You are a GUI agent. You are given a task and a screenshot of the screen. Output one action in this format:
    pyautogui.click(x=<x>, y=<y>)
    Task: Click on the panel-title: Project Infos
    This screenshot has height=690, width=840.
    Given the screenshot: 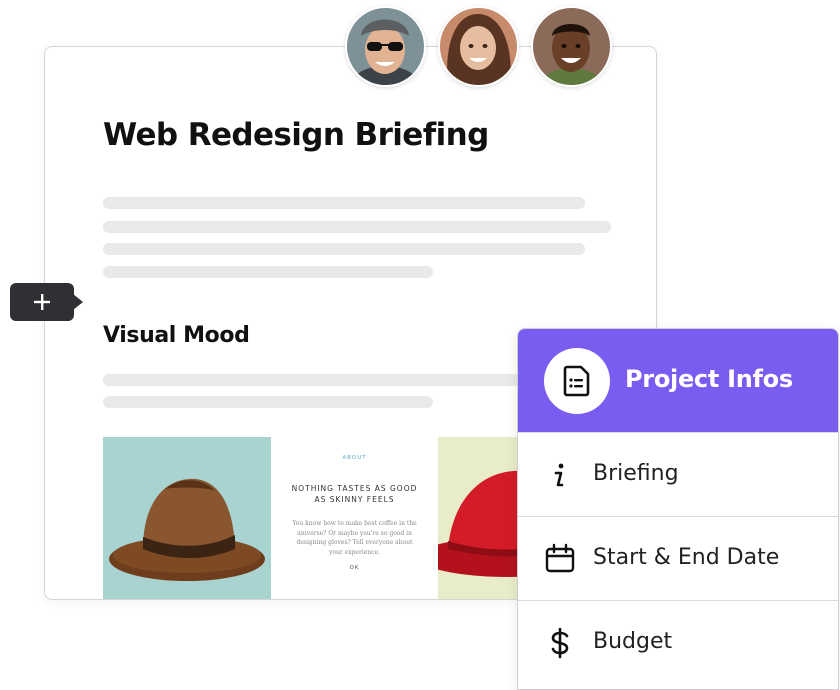 What is the action you would take?
    pyautogui.click(x=709, y=379)
    